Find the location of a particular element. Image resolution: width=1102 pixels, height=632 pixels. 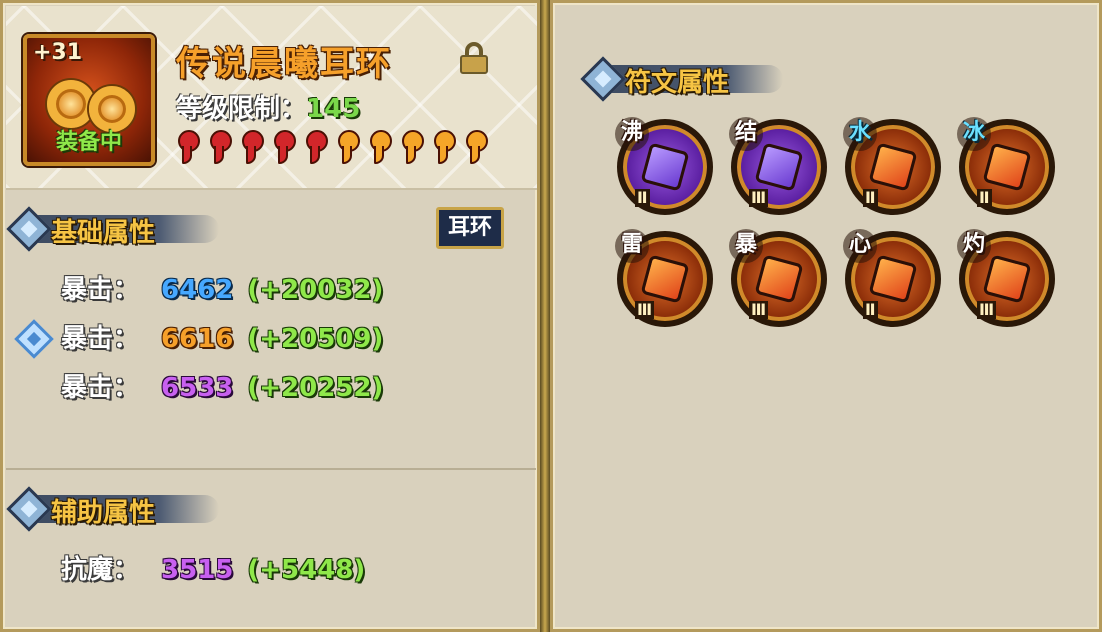

rune-slot: 沸Ⅱ is located at coordinates (664, 166).